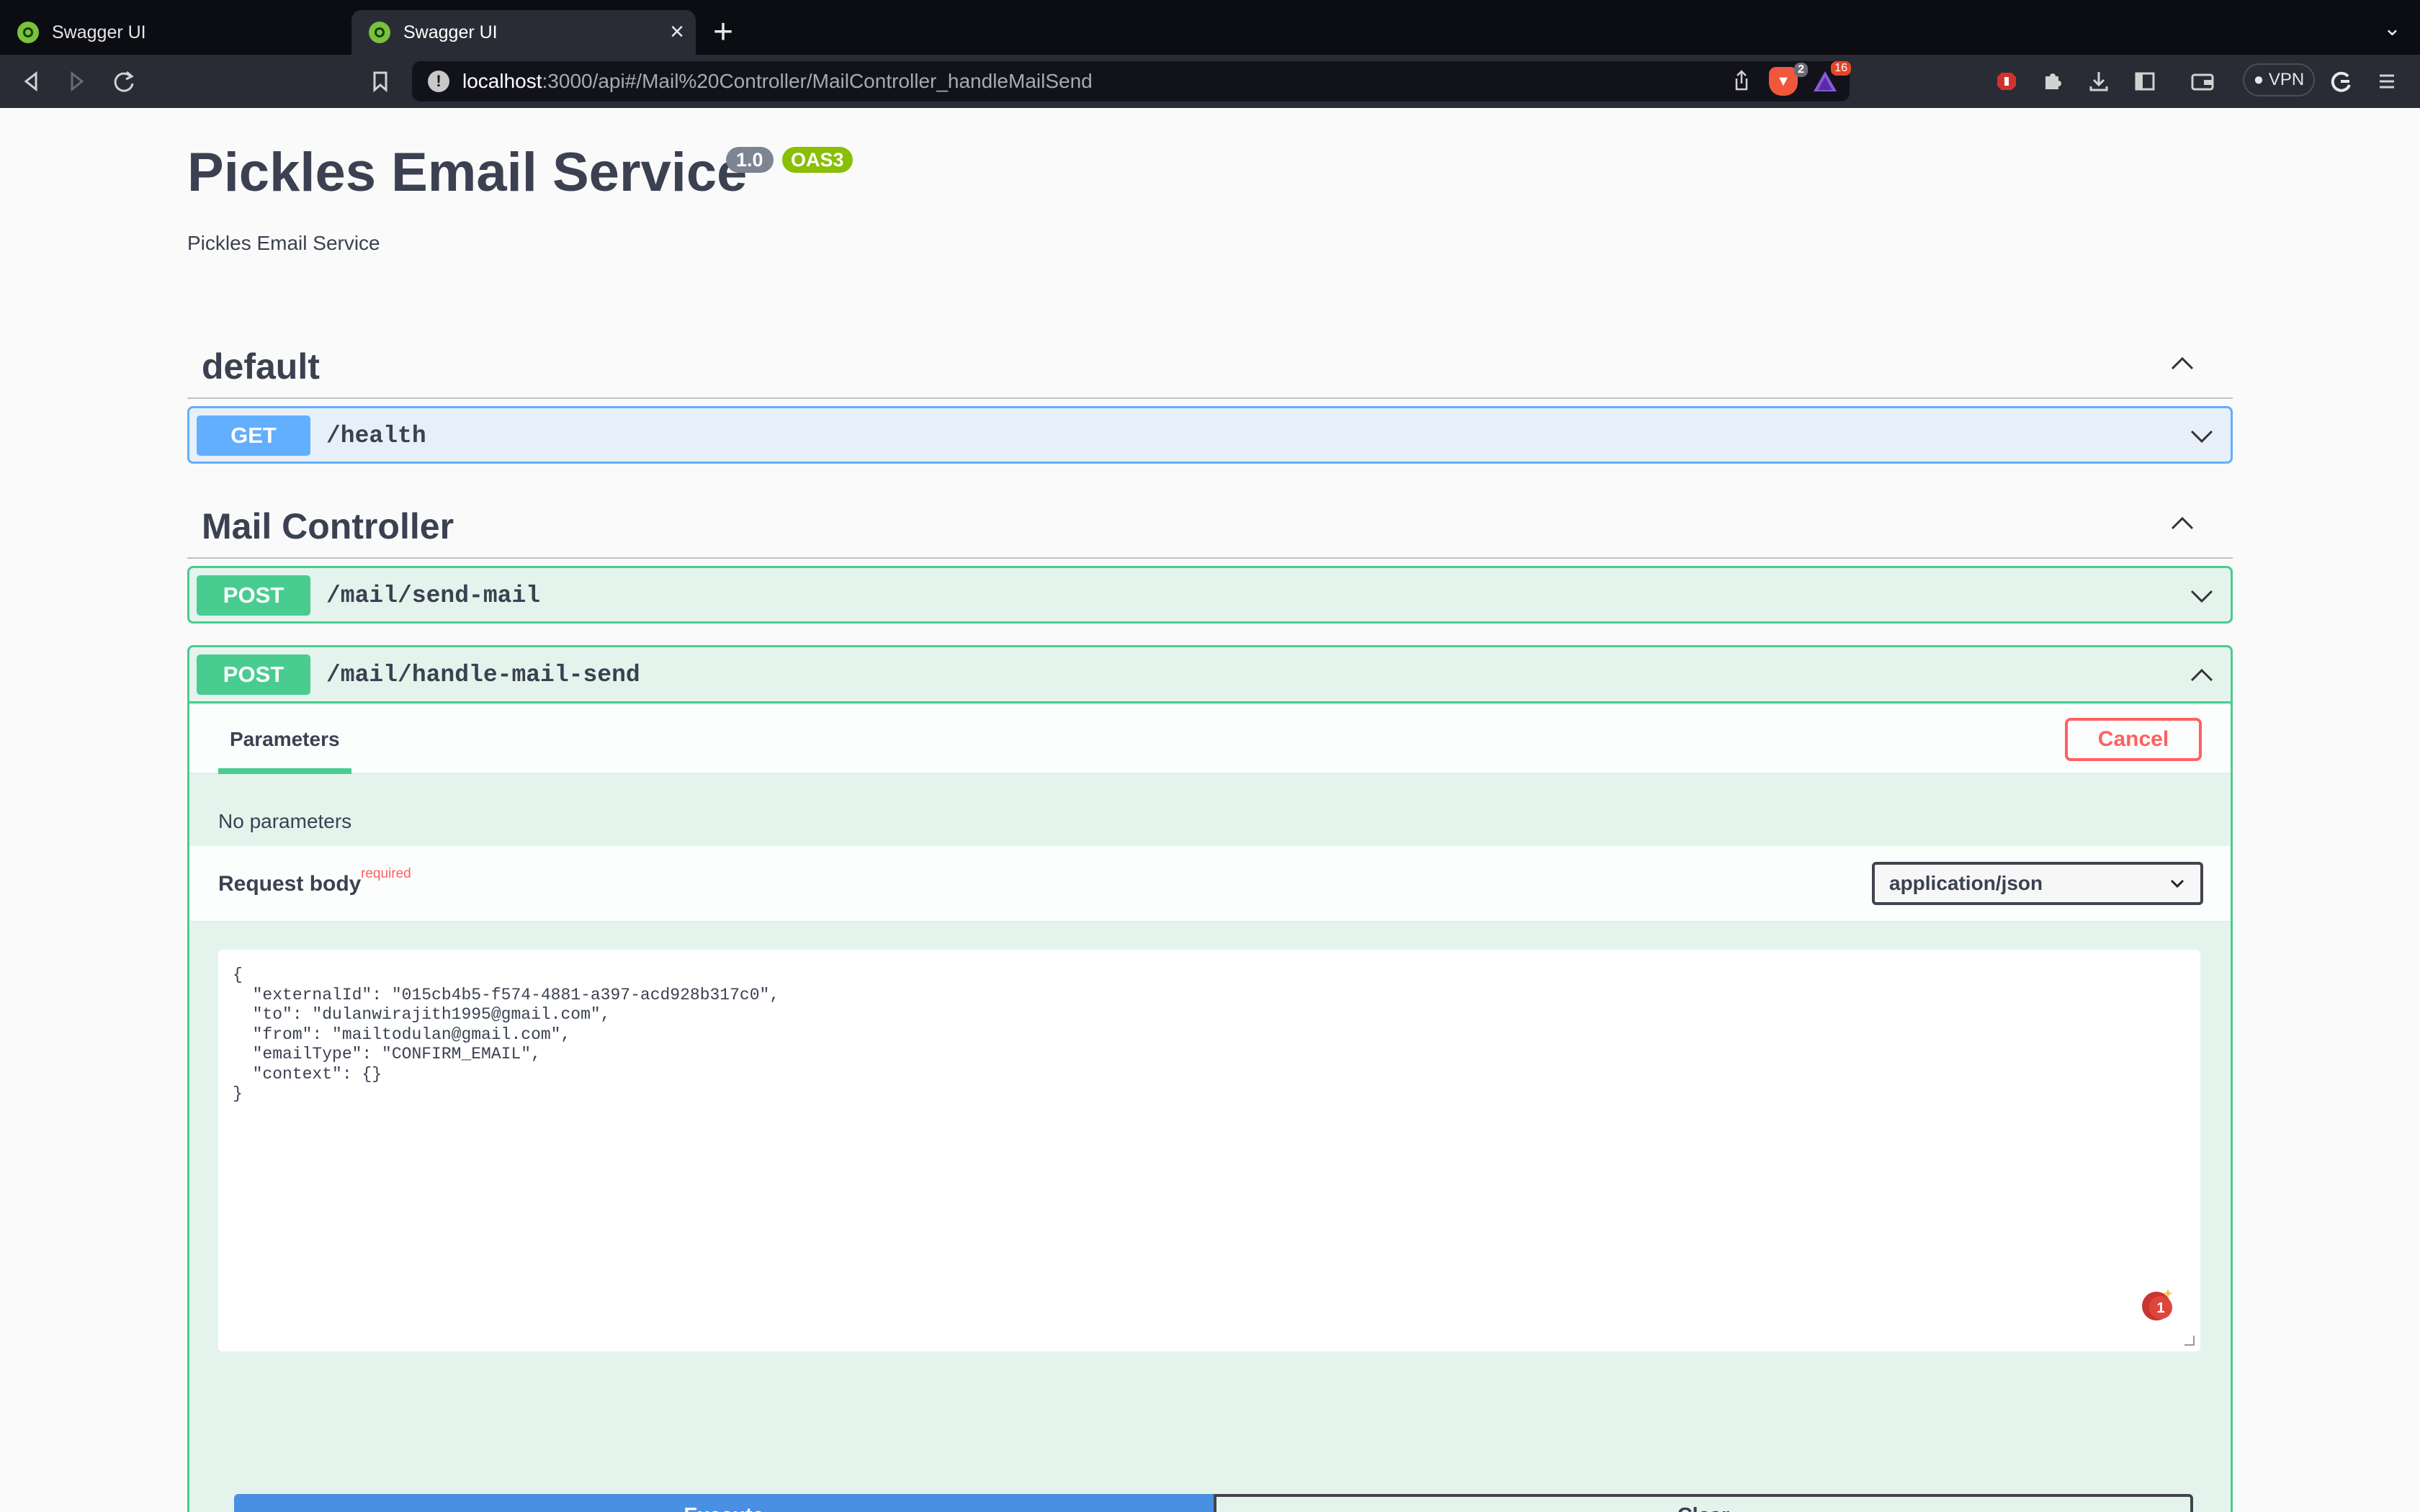 This screenshot has width=2420, height=1512. What do you see at coordinates (284, 739) in the screenshot?
I see `tab-parameters: Parameters` at bounding box center [284, 739].